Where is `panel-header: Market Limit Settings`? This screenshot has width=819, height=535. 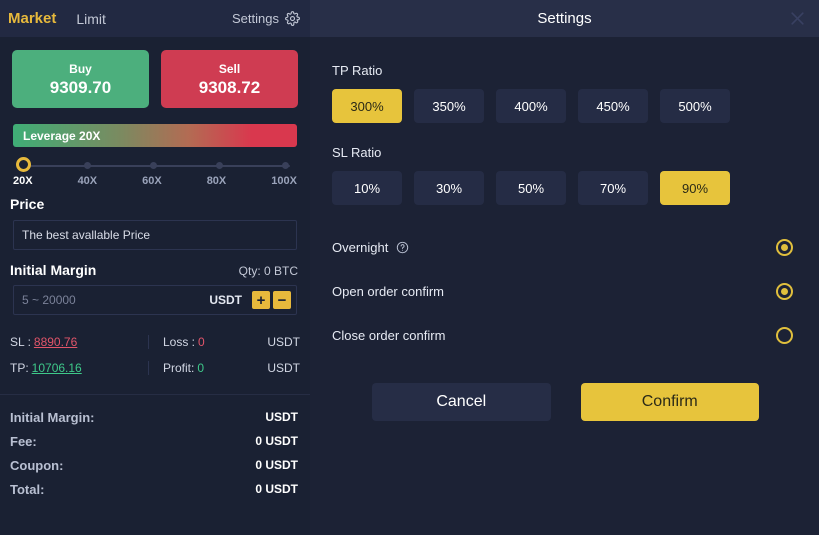
panel-header: Market Limit Settings is located at coordinates (155, 18).